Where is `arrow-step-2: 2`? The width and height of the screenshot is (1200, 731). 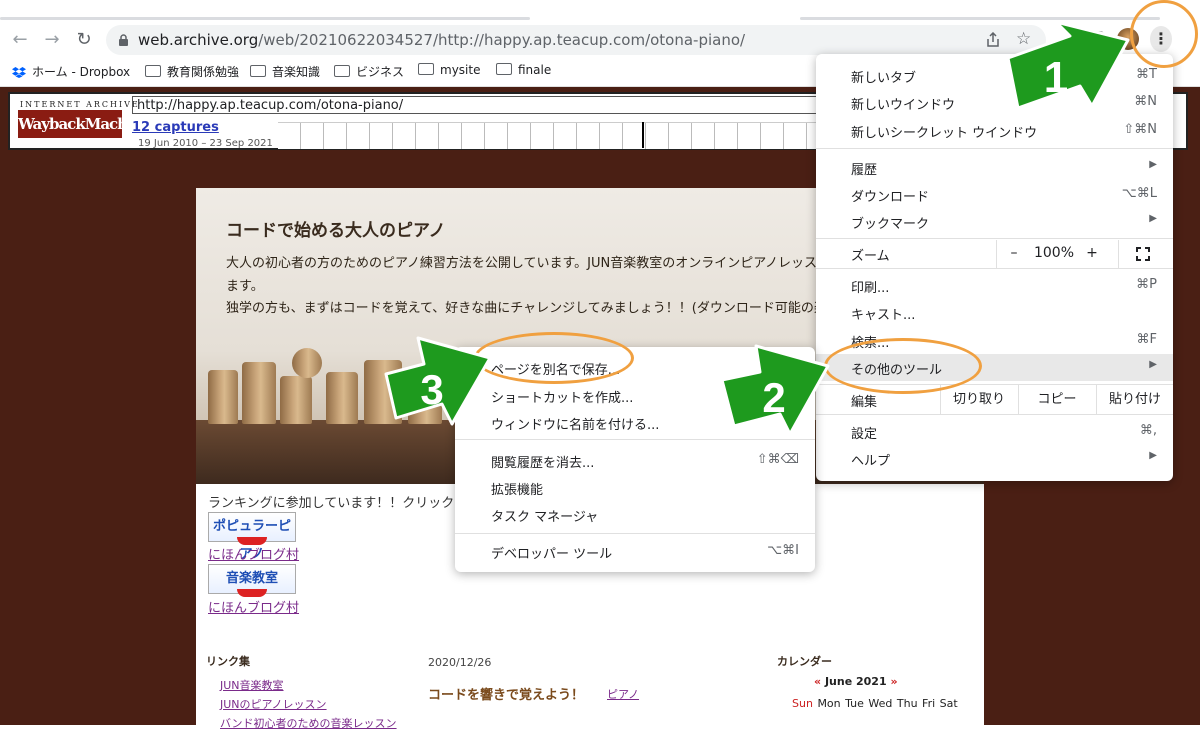
arrow-step-2: 2 is located at coordinates (775, 390).